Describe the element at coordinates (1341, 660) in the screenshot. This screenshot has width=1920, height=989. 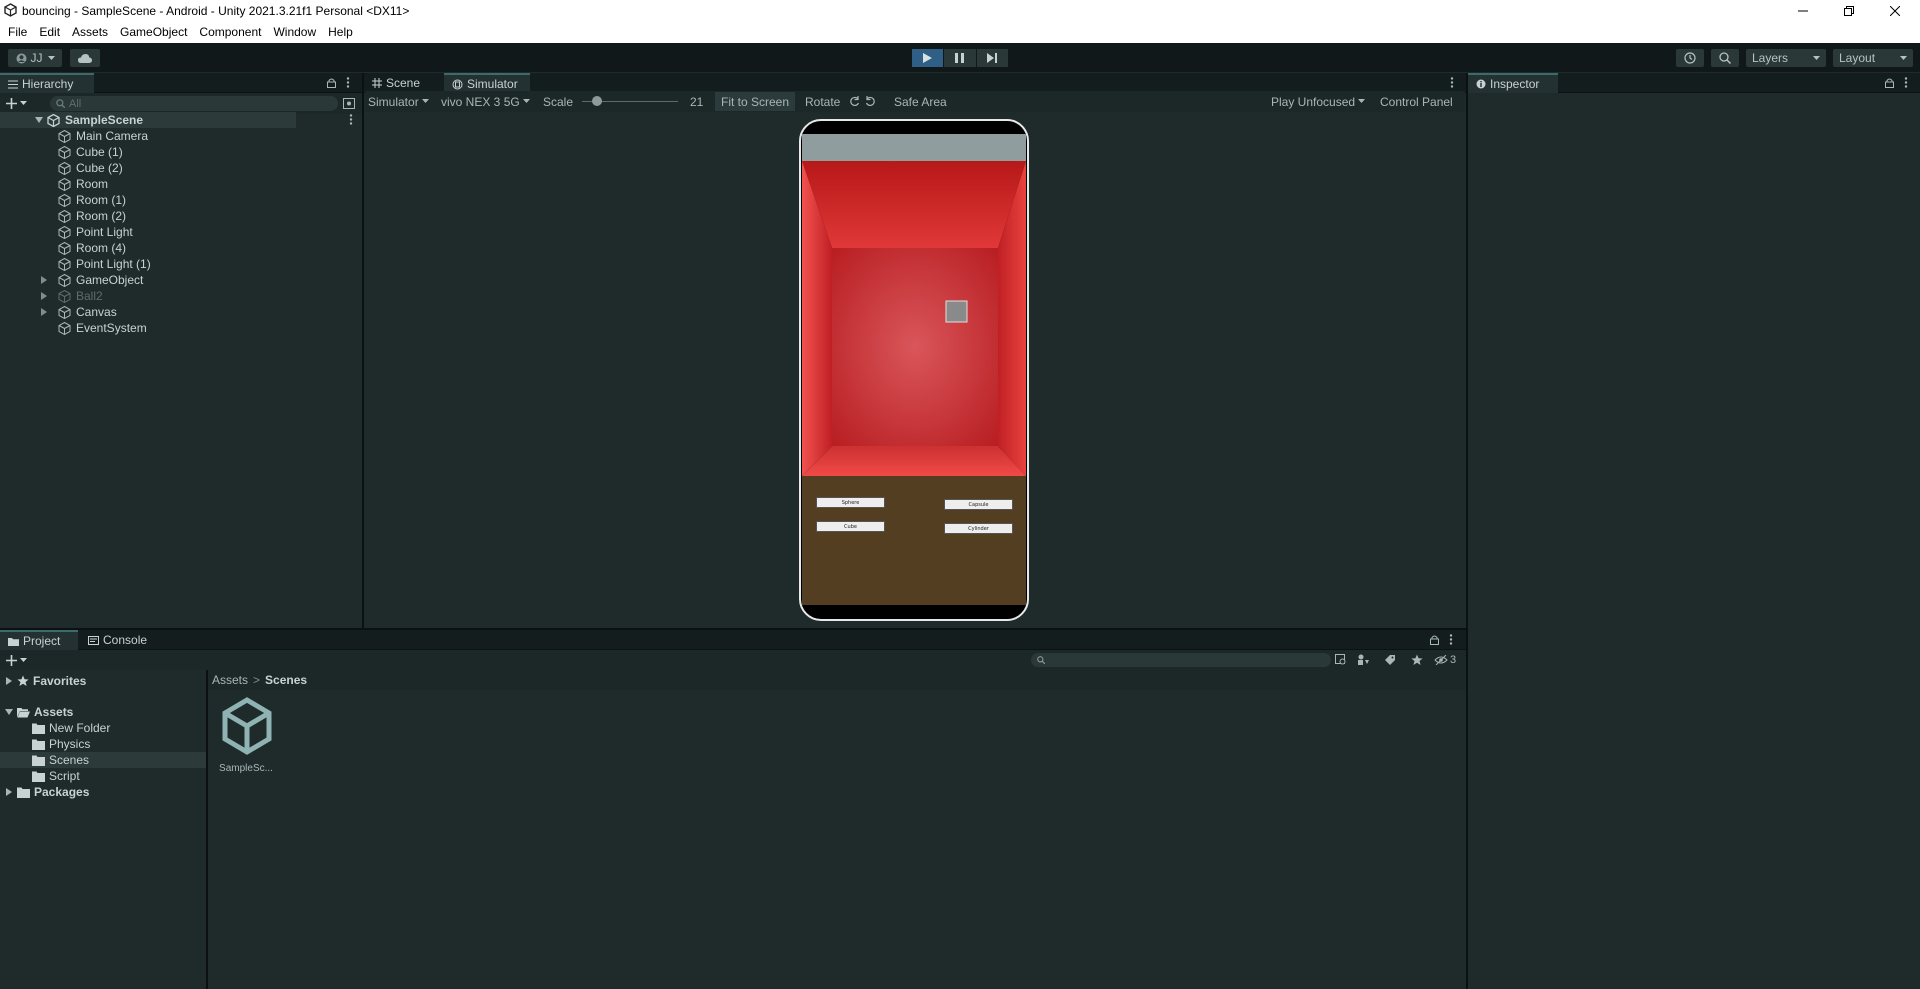
I see `search-by-type-icon` at that location.